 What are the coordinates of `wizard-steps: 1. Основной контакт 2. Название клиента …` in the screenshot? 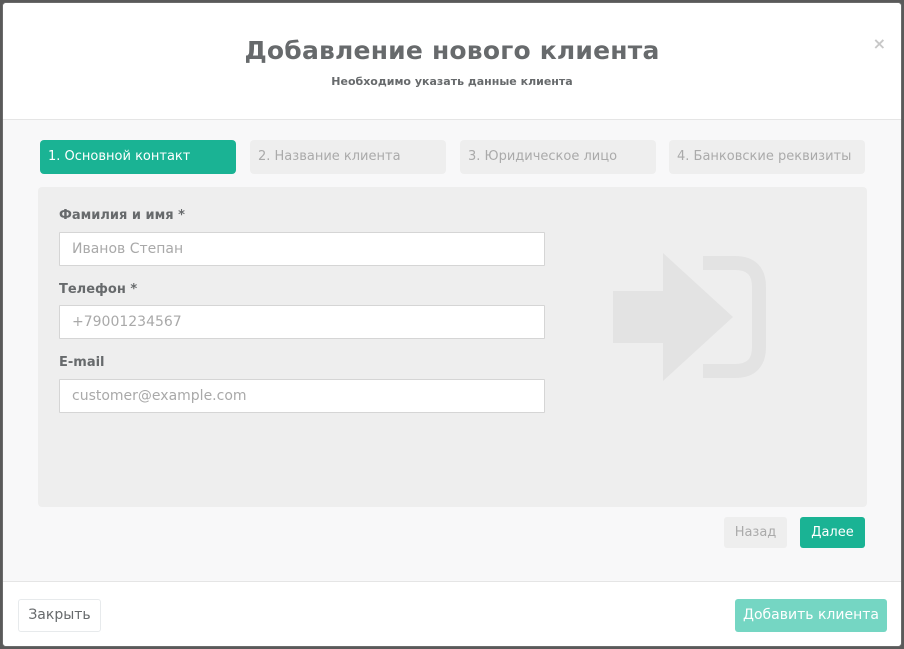 It's located at (453, 157).